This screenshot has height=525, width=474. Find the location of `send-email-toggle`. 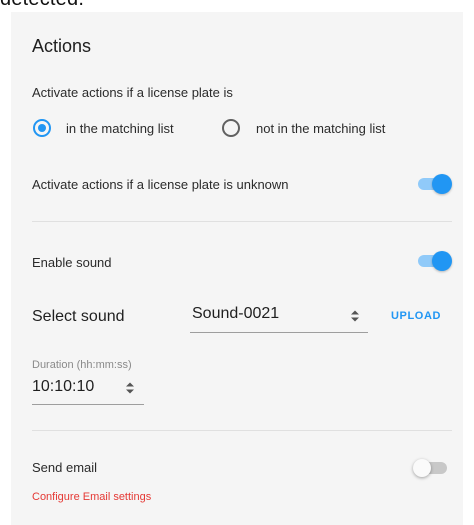

send-email-toggle is located at coordinates (431, 468).